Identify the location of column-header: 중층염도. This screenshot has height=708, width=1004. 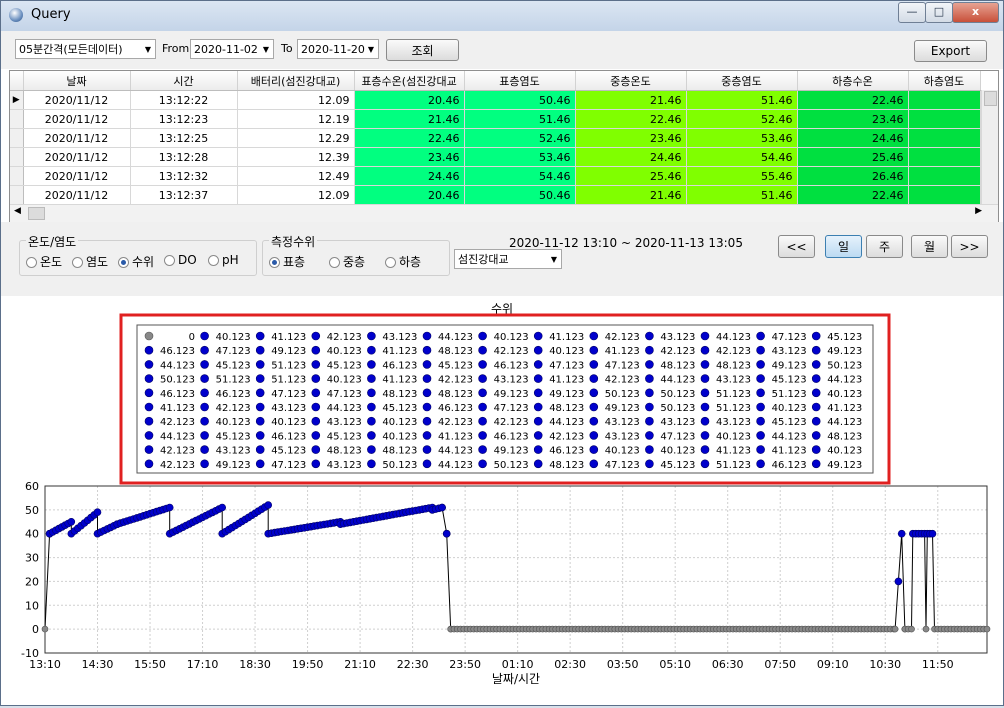
(742, 81).